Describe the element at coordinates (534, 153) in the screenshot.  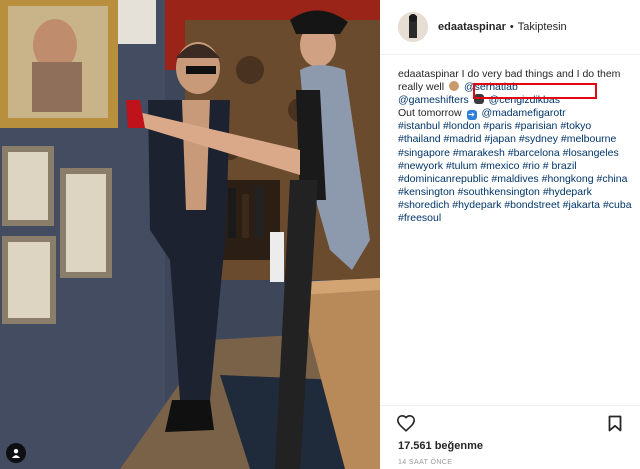
I see `hashtag-link: #barcelona` at that location.